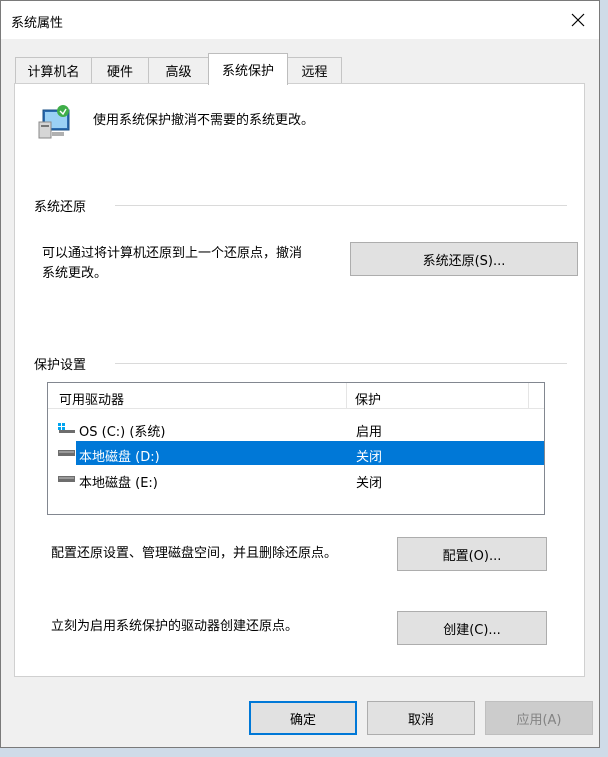  Describe the element at coordinates (120, 70) in the screenshot. I see `tab-hardware: 硬件` at that location.